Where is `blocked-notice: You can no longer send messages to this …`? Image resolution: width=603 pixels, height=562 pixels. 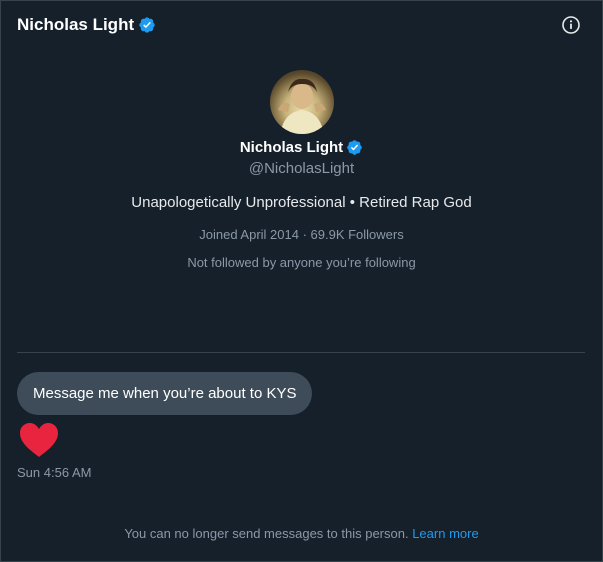 blocked-notice: You can no longer send messages to this … is located at coordinates (301, 533).